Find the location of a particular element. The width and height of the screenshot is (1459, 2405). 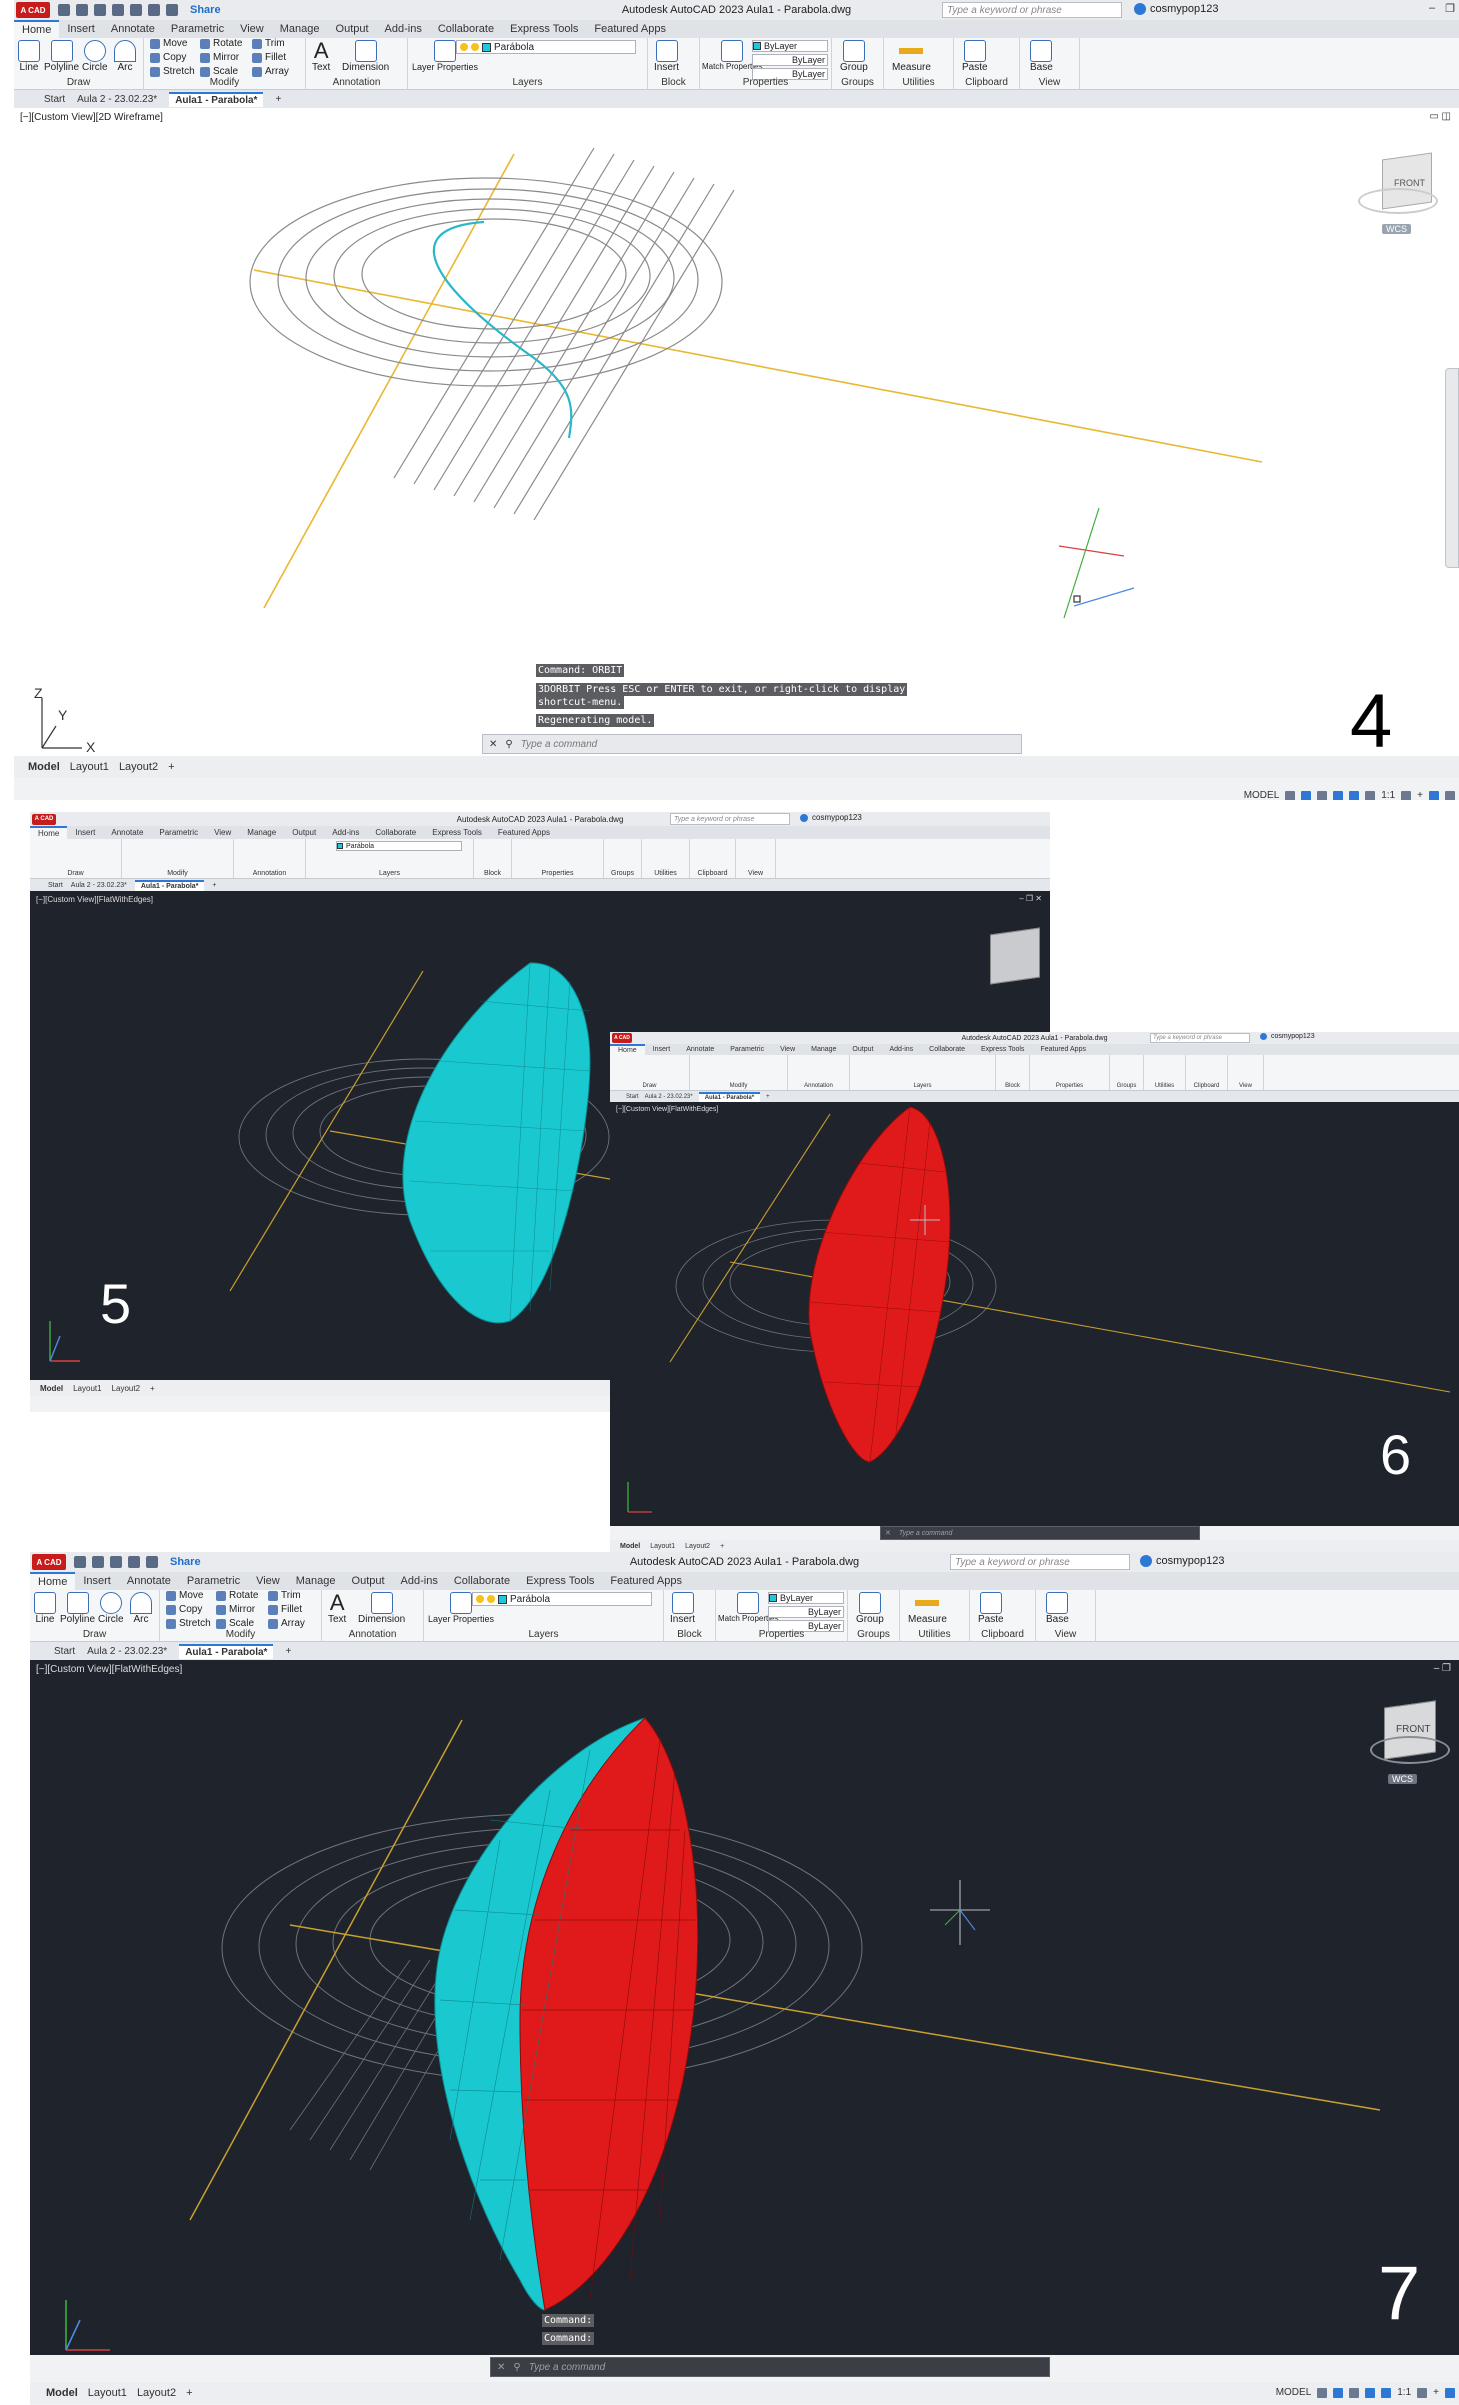

viewcube-front: FRONT is located at coordinates (1409, 183).